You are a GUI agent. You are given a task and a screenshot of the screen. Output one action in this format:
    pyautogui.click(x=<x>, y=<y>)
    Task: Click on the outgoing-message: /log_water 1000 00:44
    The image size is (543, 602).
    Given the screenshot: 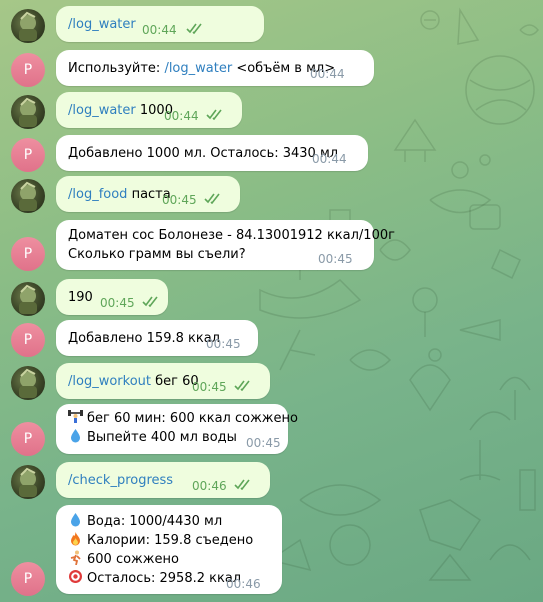 What is the action you would take?
    pyautogui.click(x=149, y=110)
    